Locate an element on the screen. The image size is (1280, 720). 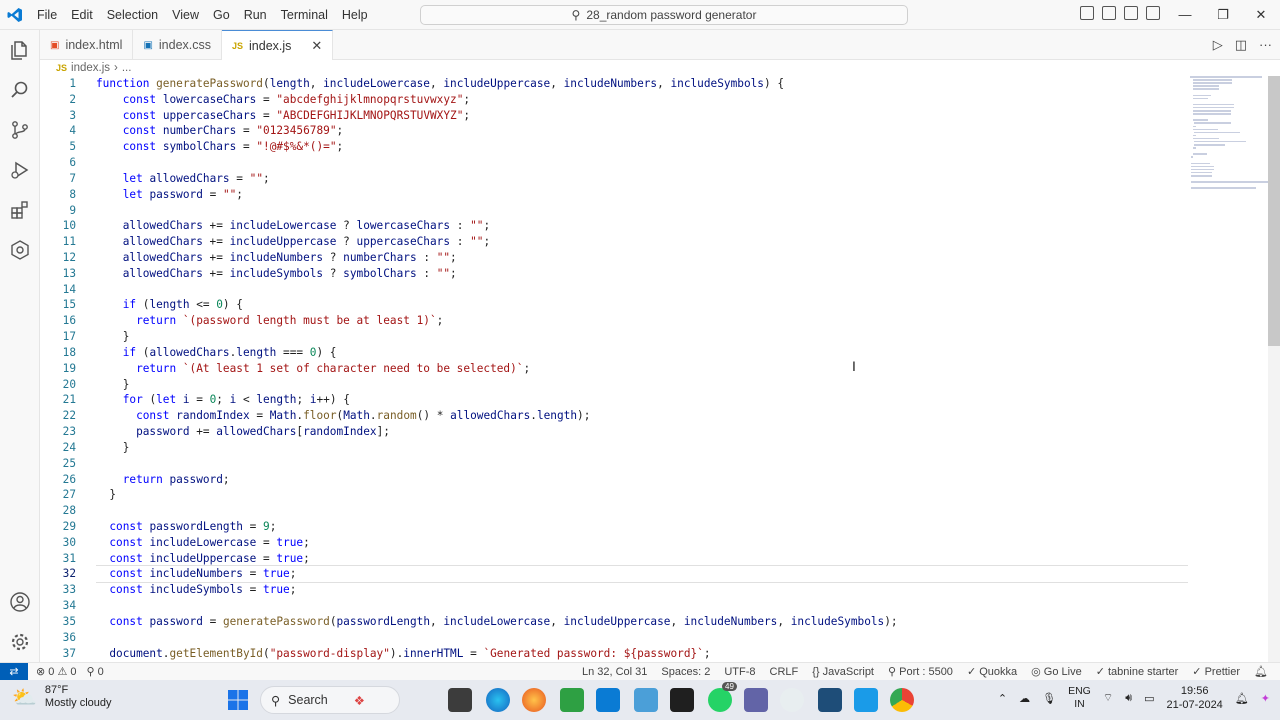
code-line: 5 const symbolChars = "!@#$%&*()="; is located at coordinates (615, 147).